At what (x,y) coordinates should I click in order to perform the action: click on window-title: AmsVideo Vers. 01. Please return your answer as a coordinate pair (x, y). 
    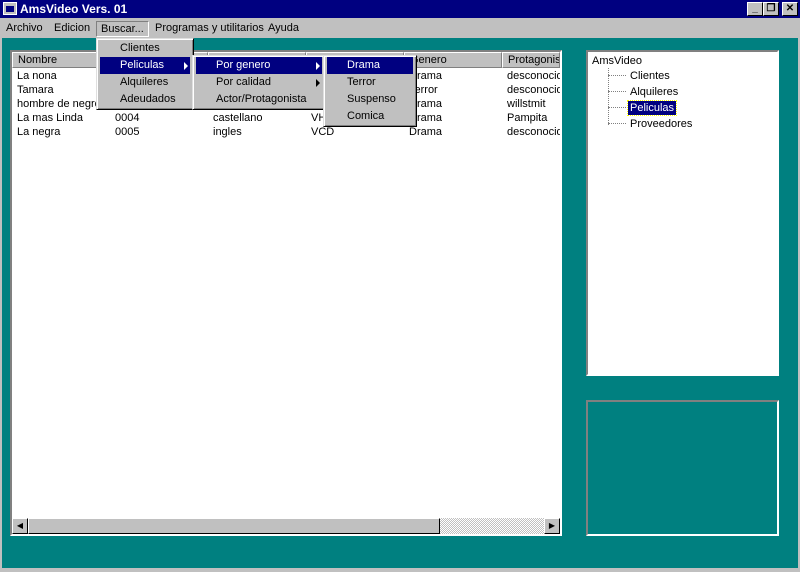
    Looking at the image, I should click on (74, 9).